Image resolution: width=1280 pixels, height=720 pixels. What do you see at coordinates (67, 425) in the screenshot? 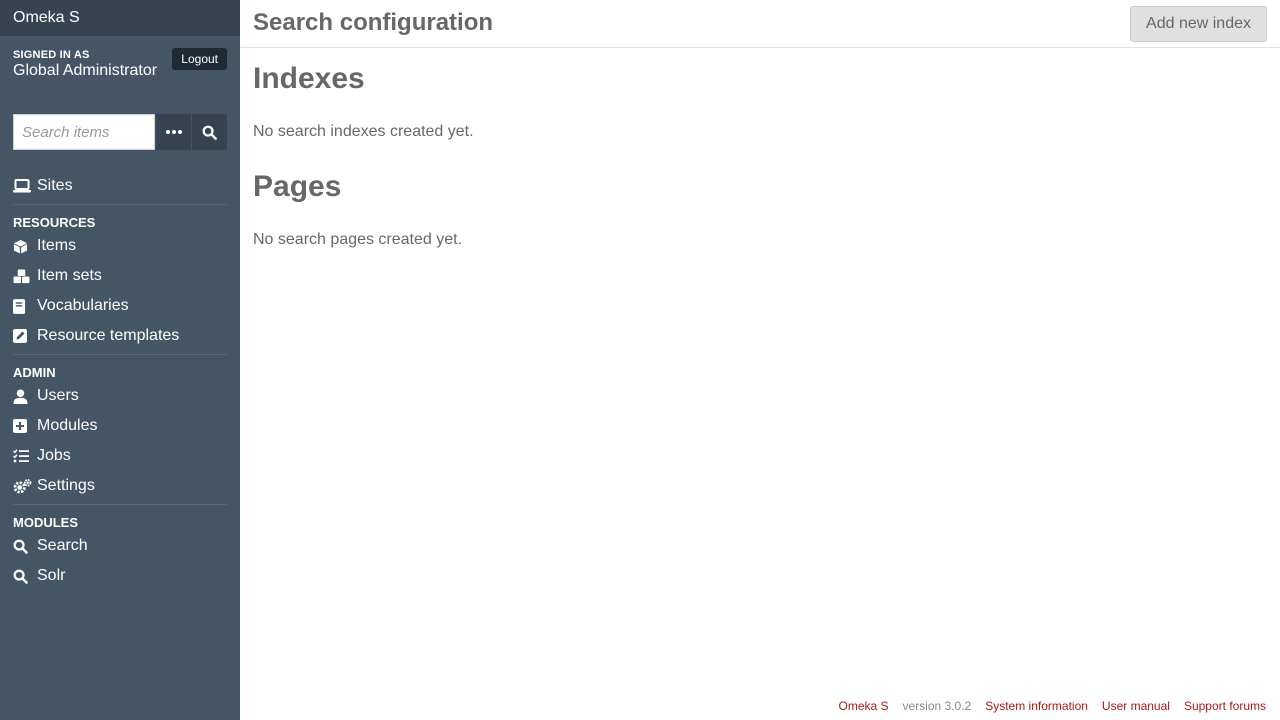
I see `sidebar-item-label: Modules` at bounding box center [67, 425].